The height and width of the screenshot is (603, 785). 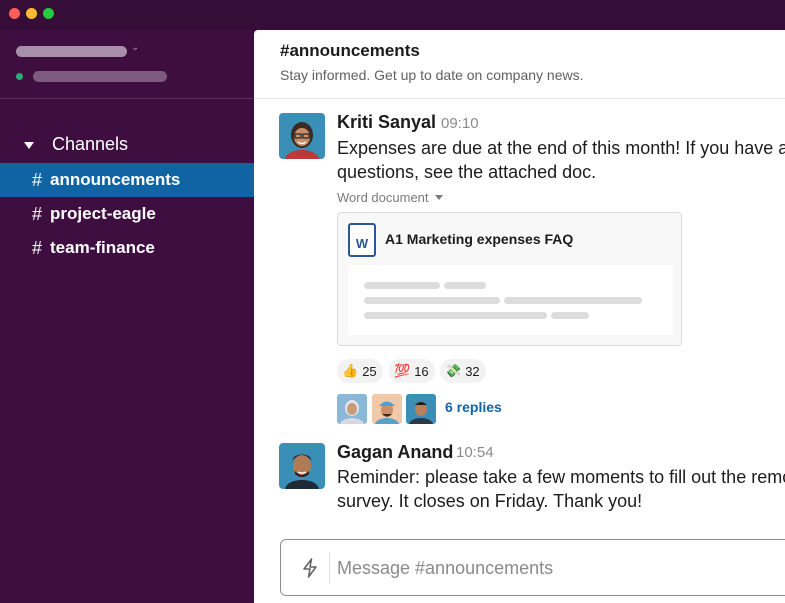 What do you see at coordinates (102, 247) in the screenshot?
I see `sidebar-item-label: team-finance` at bounding box center [102, 247].